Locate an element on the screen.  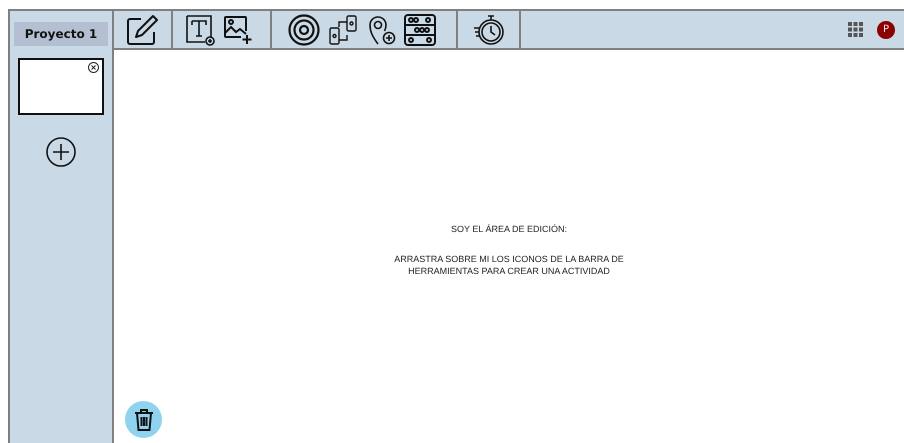
abacus-icon is located at coordinates (420, 30).